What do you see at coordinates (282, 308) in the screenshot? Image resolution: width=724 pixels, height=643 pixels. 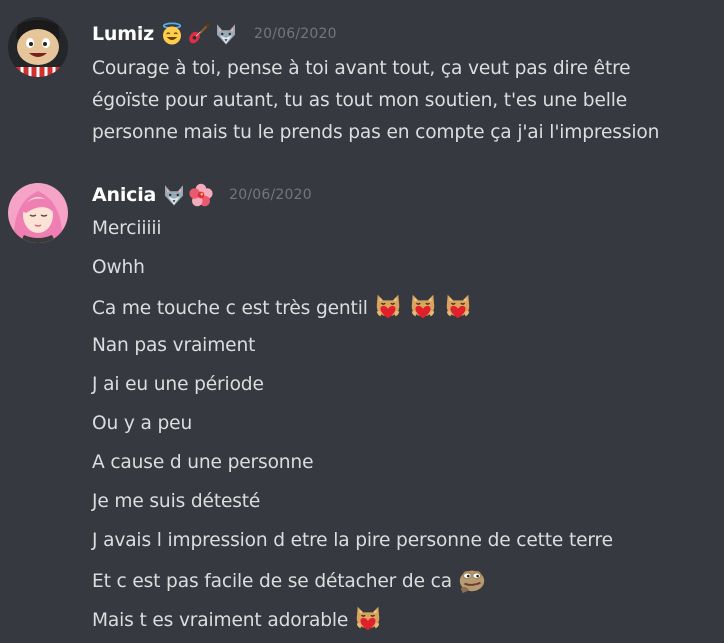 I see `message-text: Ca me touche c est très gentil` at bounding box center [282, 308].